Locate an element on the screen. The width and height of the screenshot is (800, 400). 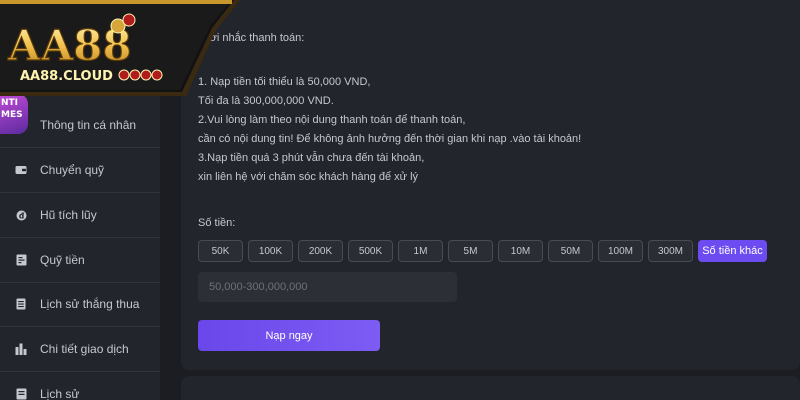
sidebar-item-transaction-details: Chi tiết giao dịch is located at coordinates (80, 349).